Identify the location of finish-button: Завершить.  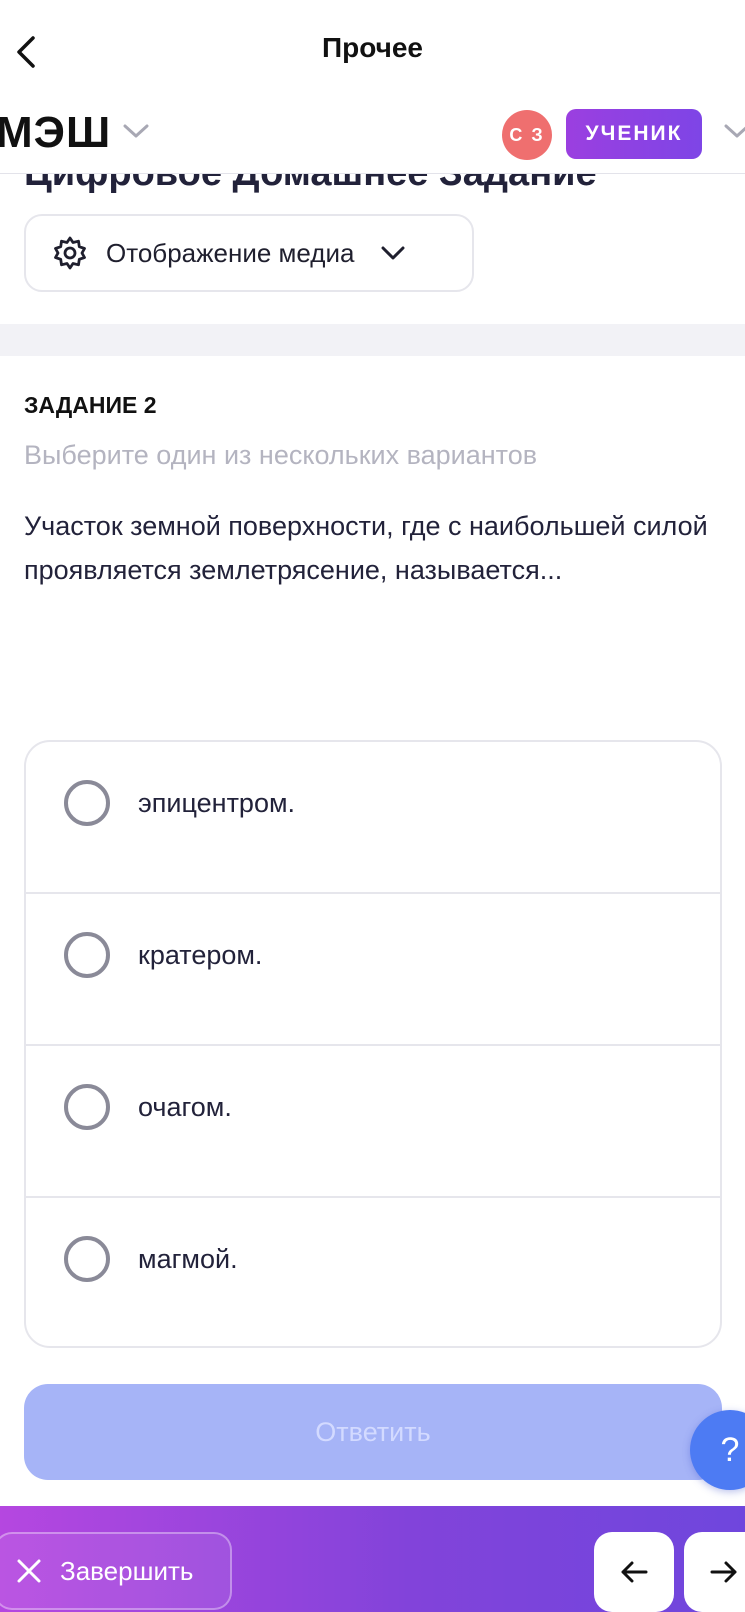
(116, 1571).